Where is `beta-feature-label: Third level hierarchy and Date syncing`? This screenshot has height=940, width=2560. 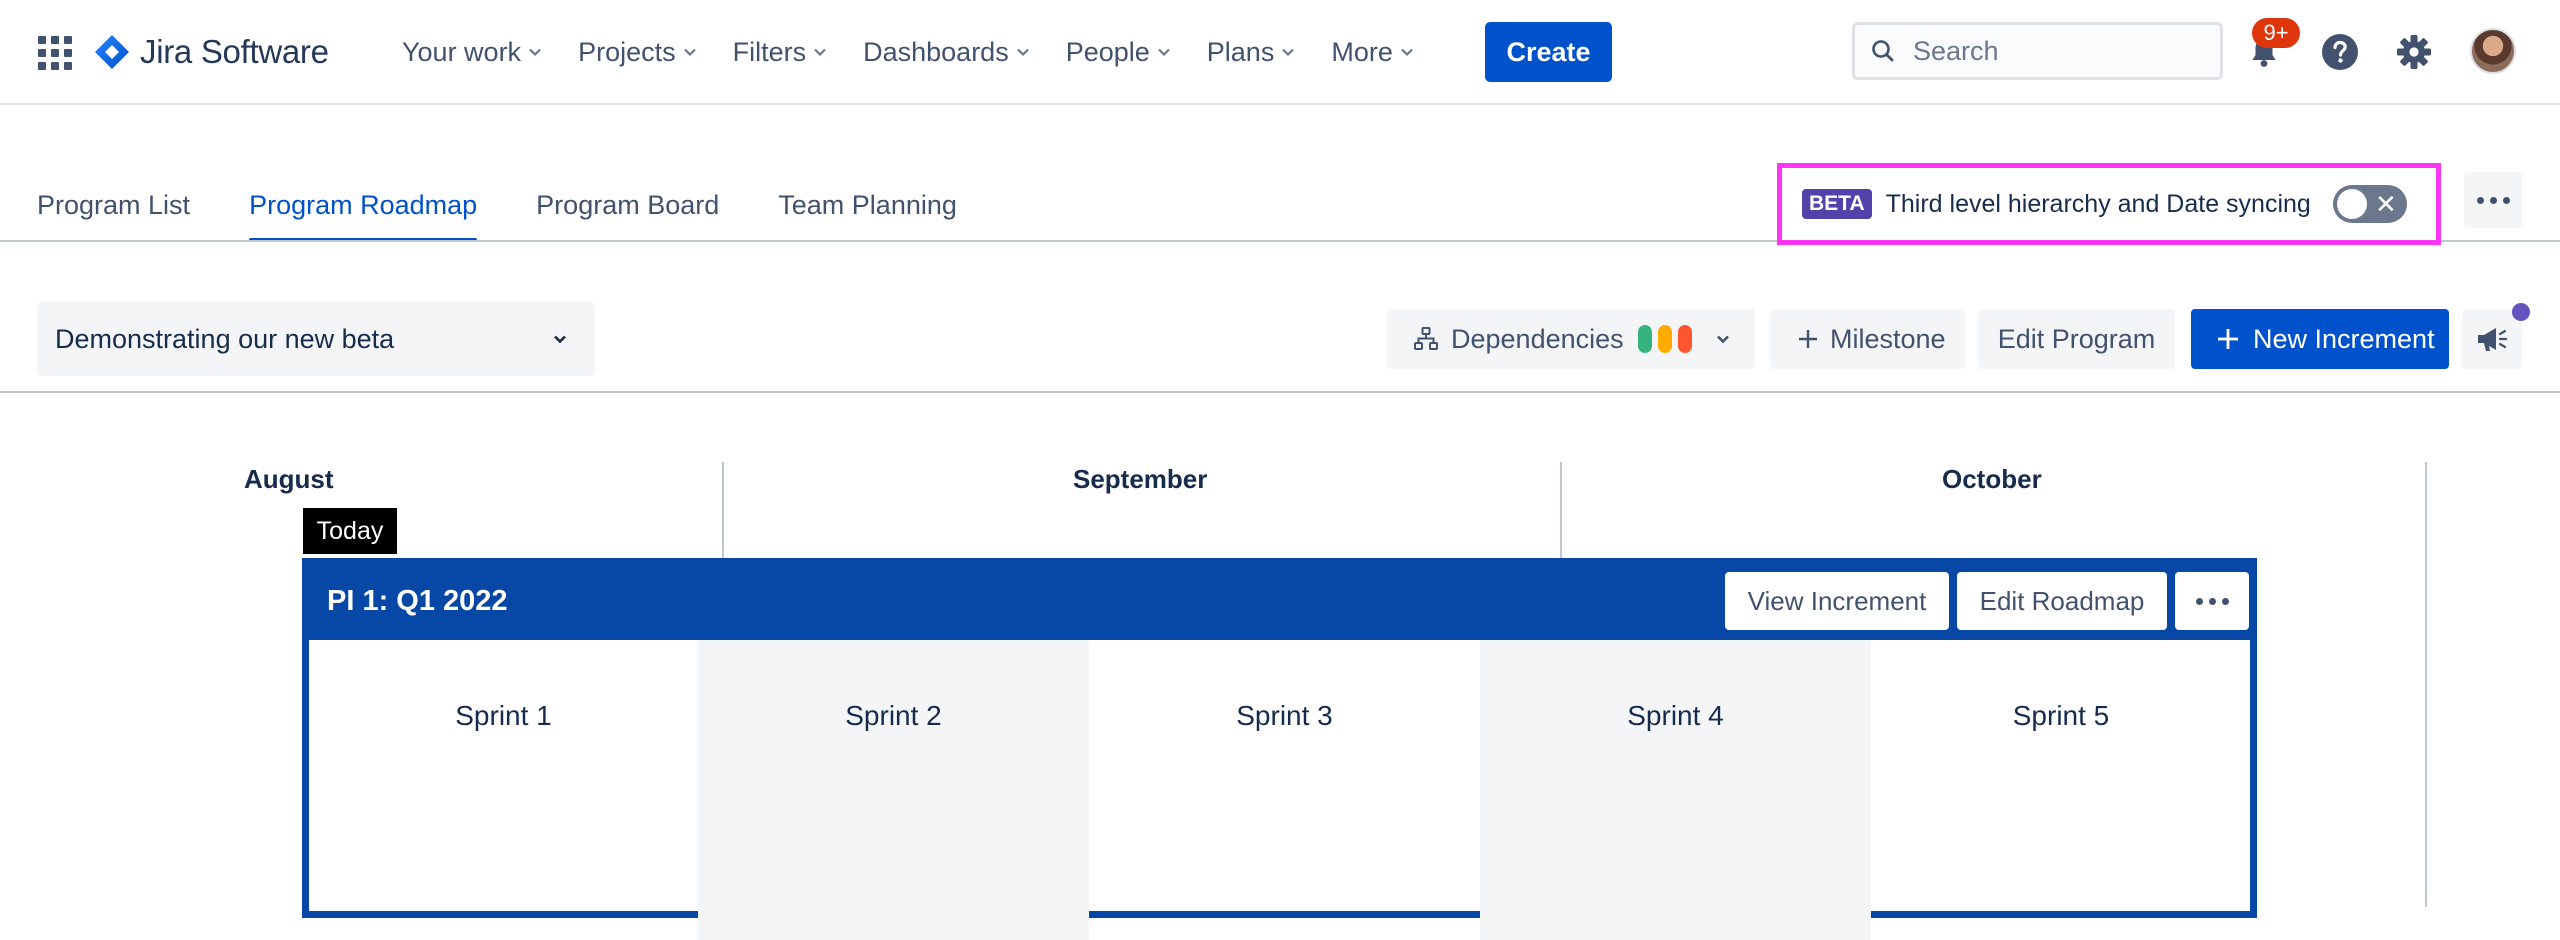
beta-feature-label: Third level hierarchy and Date syncing is located at coordinates (2098, 203).